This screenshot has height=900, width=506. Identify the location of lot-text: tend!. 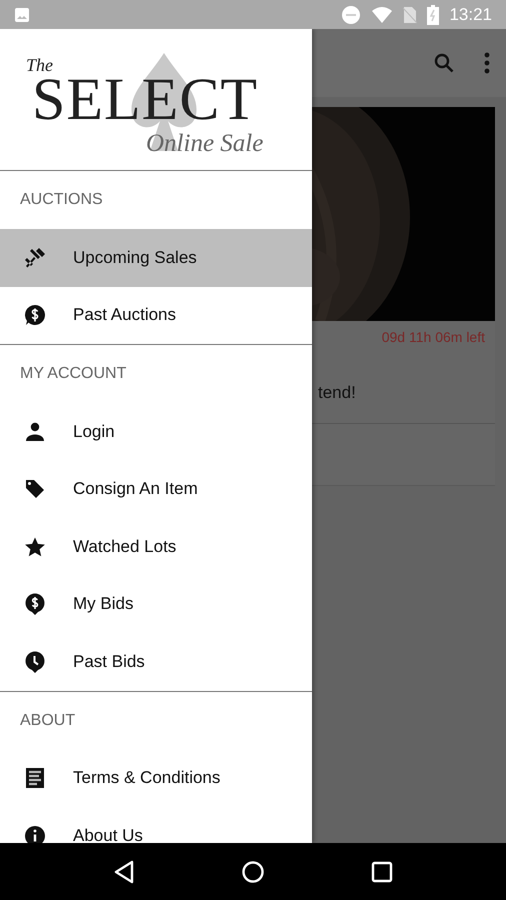
(337, 393).